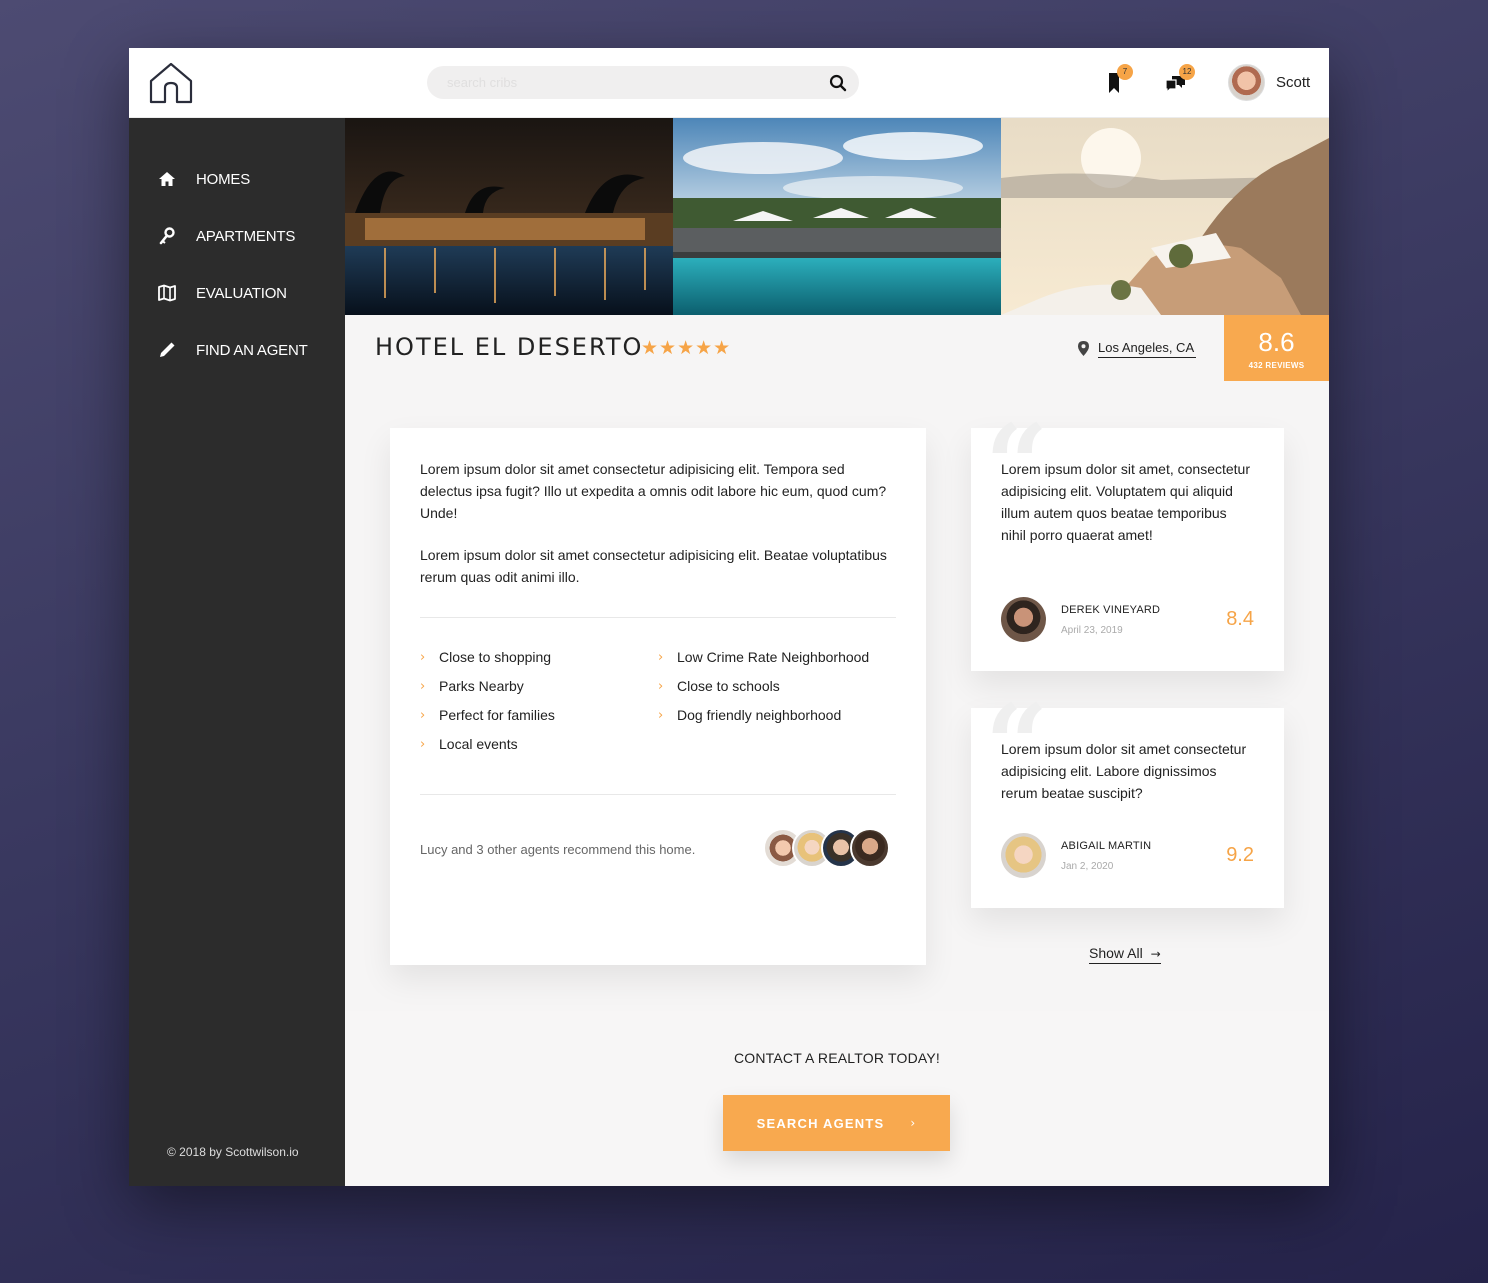 The height and width of the screenshot is (1283, 1488). I want to click on hotel-title: HOTEL EL DESERTO, so click(509, 347).